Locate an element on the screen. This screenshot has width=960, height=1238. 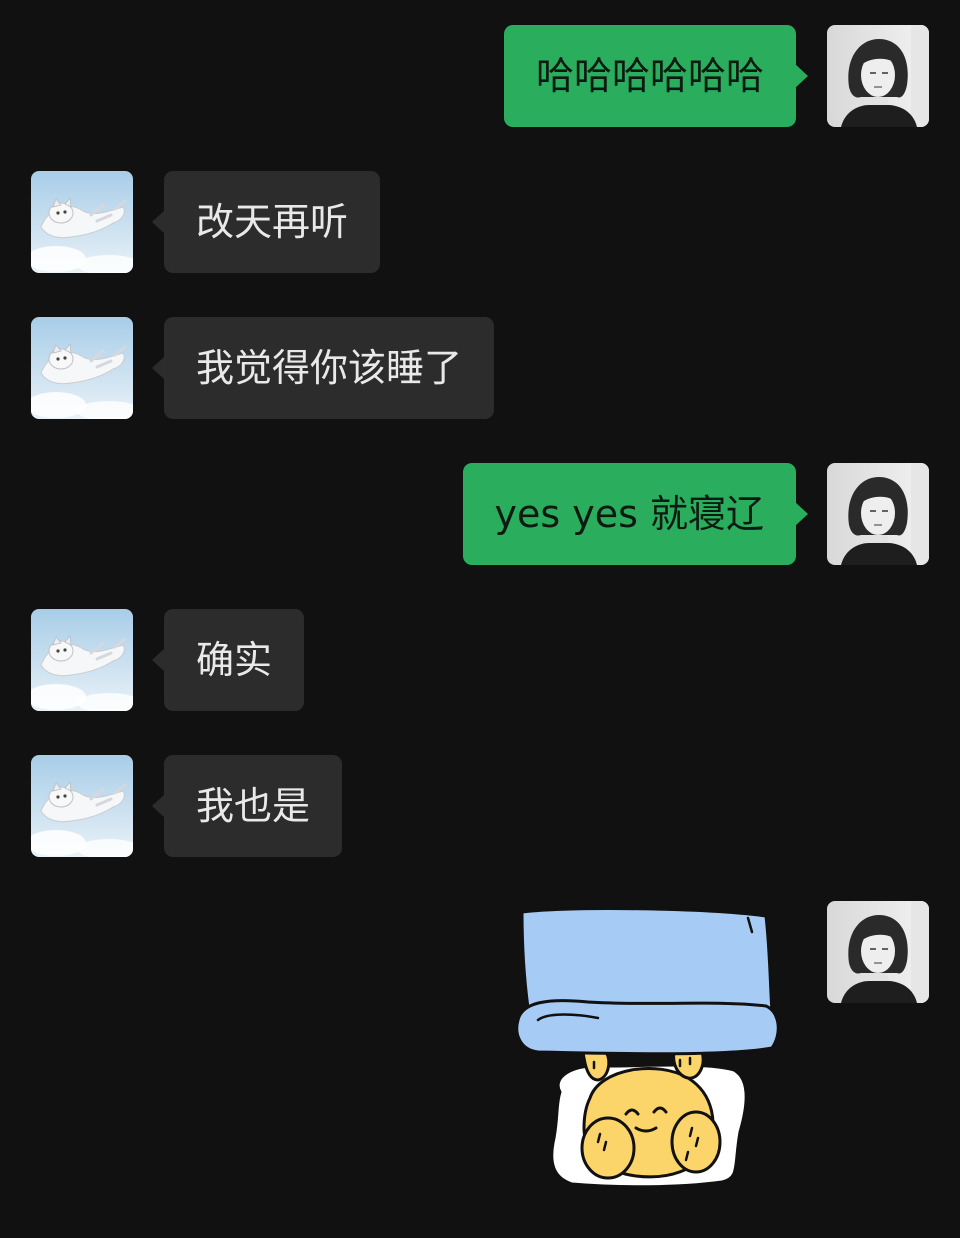
blanket-top is located at coordinates (647, 960).